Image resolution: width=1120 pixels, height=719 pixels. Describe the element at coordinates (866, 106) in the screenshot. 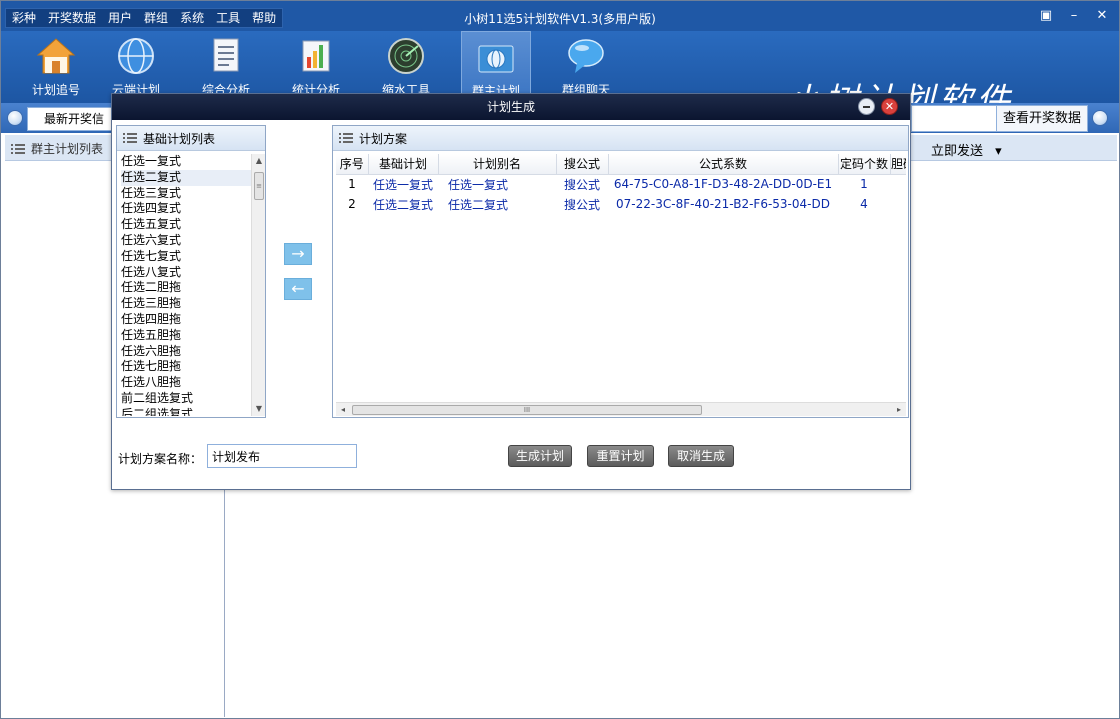

I see `dialog-minimize-button` at that location.